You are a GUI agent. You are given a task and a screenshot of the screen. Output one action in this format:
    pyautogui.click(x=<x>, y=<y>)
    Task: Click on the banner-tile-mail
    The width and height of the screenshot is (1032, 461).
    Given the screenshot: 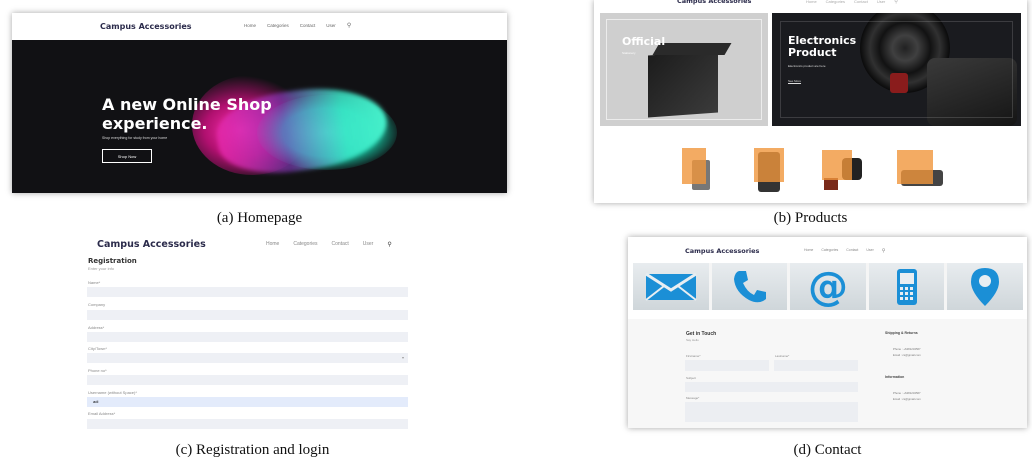 What is the action you would take?
    pyautogui.click(x=672, y=286)
    